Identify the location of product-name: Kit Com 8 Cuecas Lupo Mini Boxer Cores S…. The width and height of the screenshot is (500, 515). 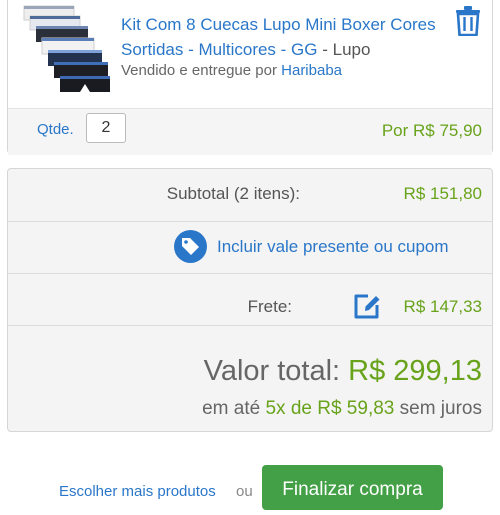
(278, 37).